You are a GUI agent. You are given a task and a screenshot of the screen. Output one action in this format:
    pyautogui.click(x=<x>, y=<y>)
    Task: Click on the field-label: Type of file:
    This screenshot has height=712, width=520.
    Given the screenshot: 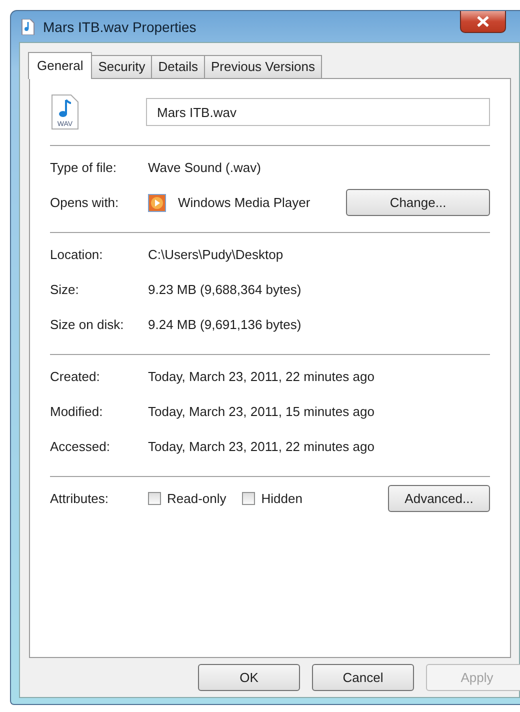 What is the action you would take?
    pyautogui.click(x=84, y=167)
    